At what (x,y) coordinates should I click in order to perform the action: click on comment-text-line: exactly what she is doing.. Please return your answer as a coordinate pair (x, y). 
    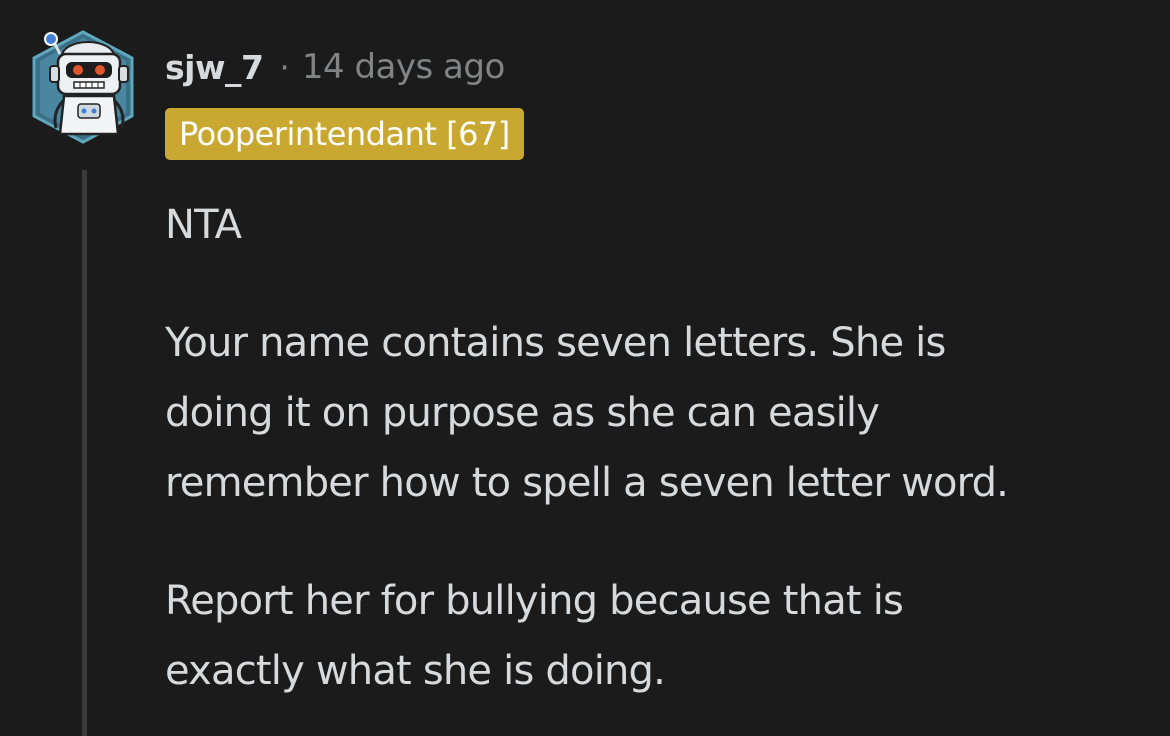
    Looking at the image, I should click on (415, 671).